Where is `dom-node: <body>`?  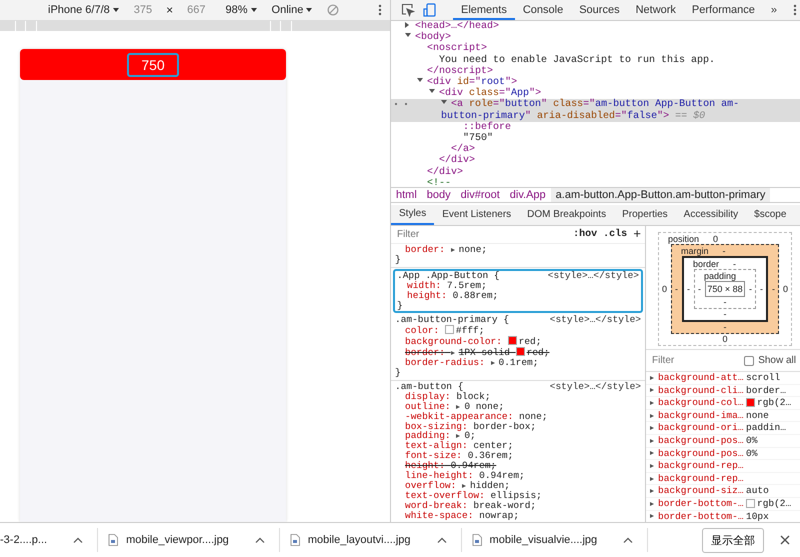
dom-node: <body> is located at coordinates (595, 38).